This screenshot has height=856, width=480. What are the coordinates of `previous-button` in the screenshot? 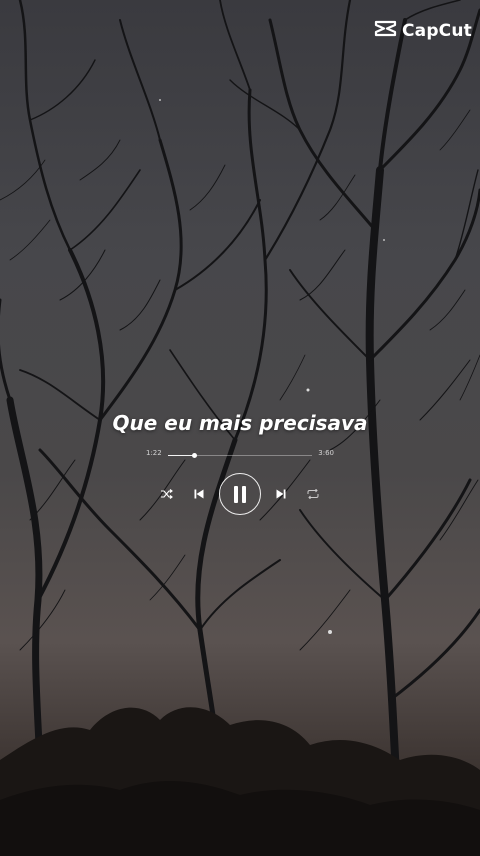 It's located at (199, 494).